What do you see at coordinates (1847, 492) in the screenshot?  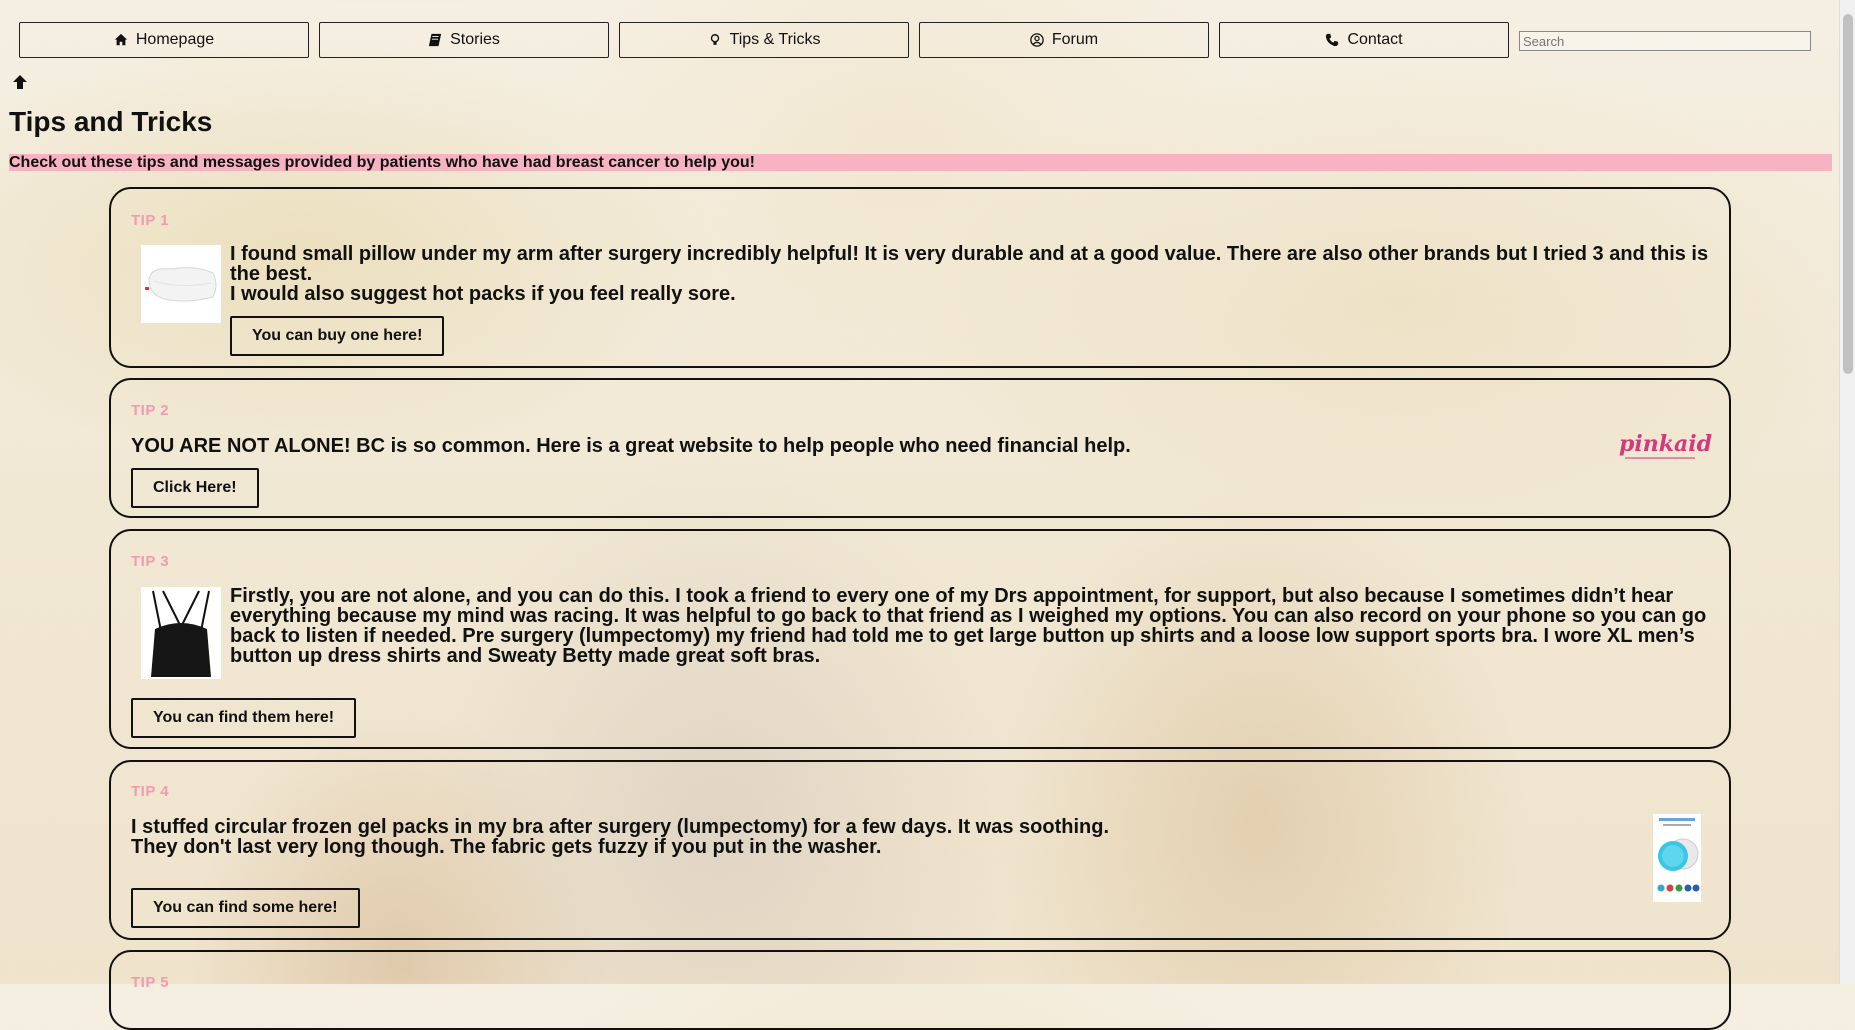 I see `page-scrollbar` at bounding box center [1847, 492].